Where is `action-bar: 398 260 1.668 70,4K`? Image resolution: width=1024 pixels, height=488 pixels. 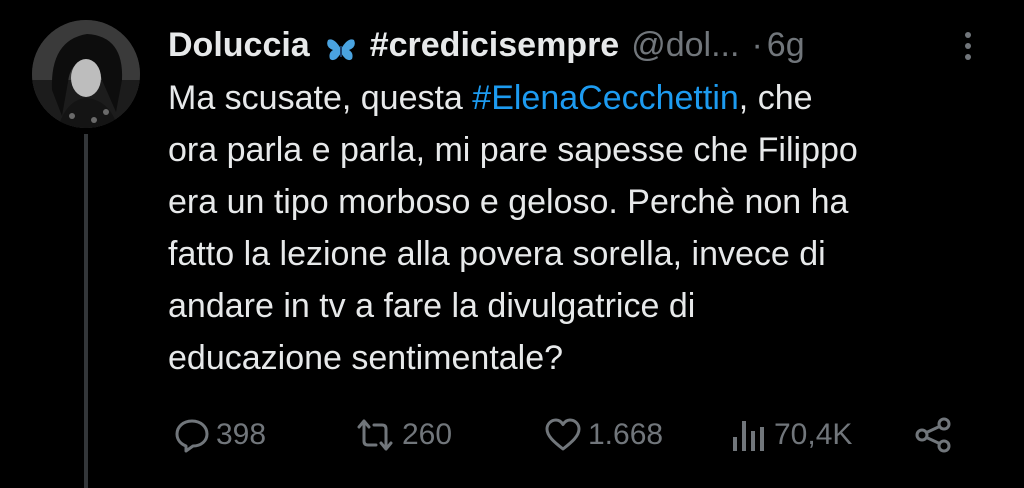
action-bar: 398 260 1.668 70,4K is located at coordinates (568, 435).